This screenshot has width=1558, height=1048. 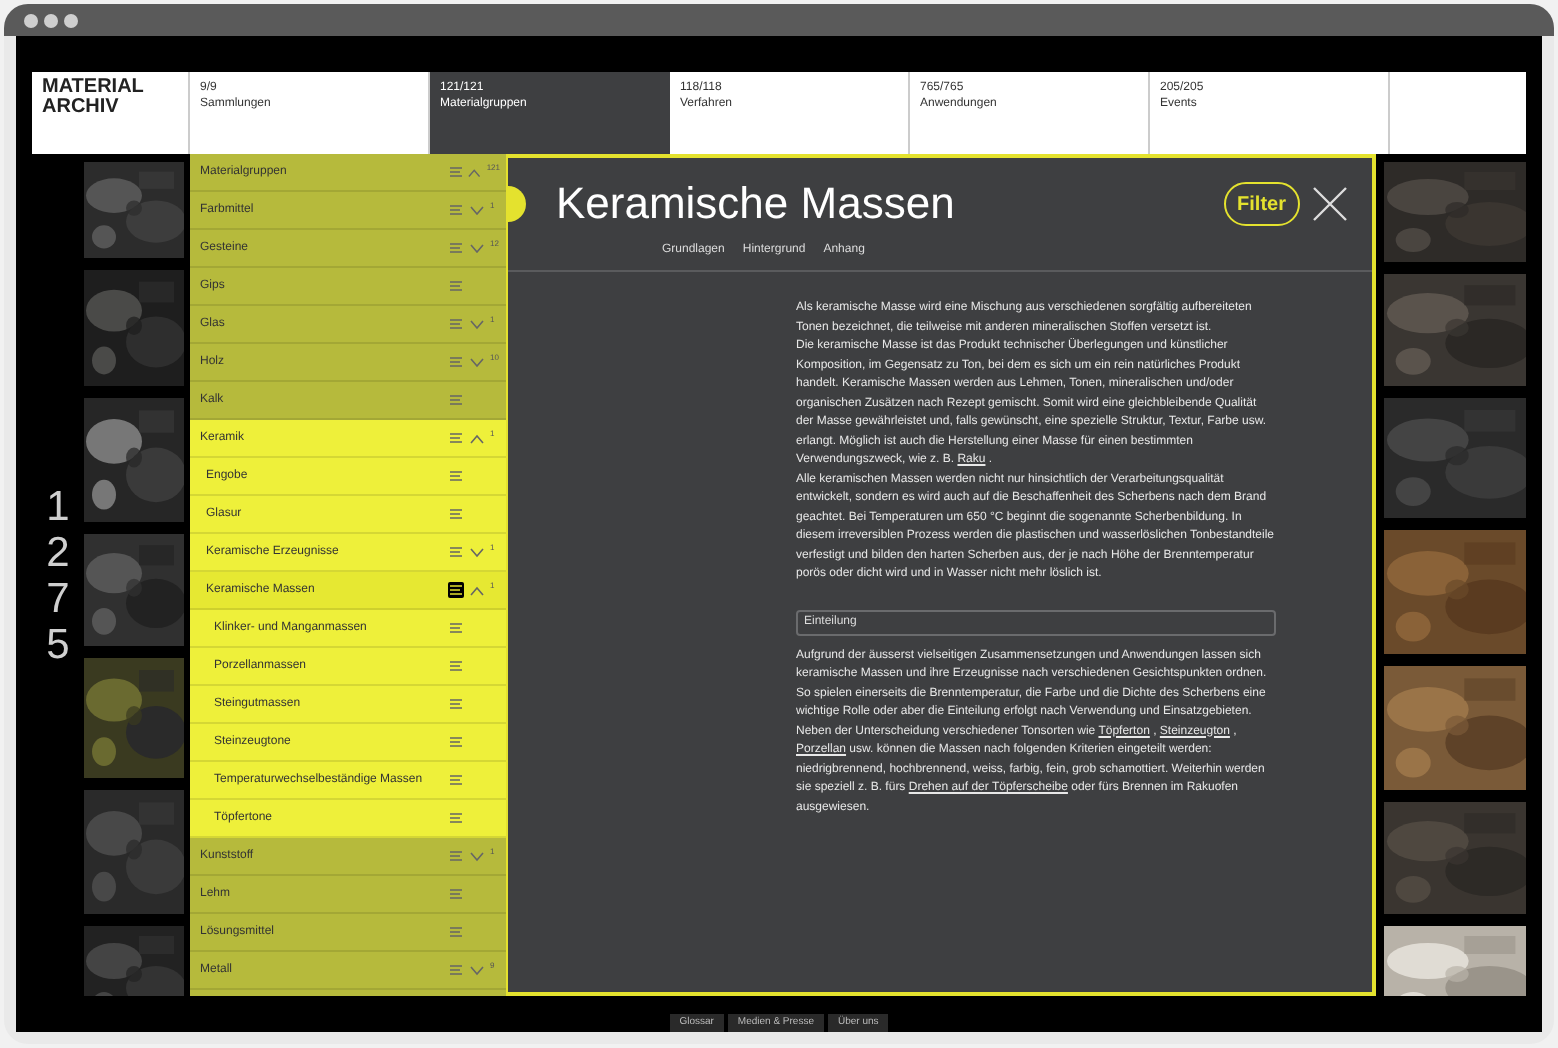 What do you see at coordinates (1330, 204) in the screenshot?
I see `close-icon` at bounding box center [1330, 204].